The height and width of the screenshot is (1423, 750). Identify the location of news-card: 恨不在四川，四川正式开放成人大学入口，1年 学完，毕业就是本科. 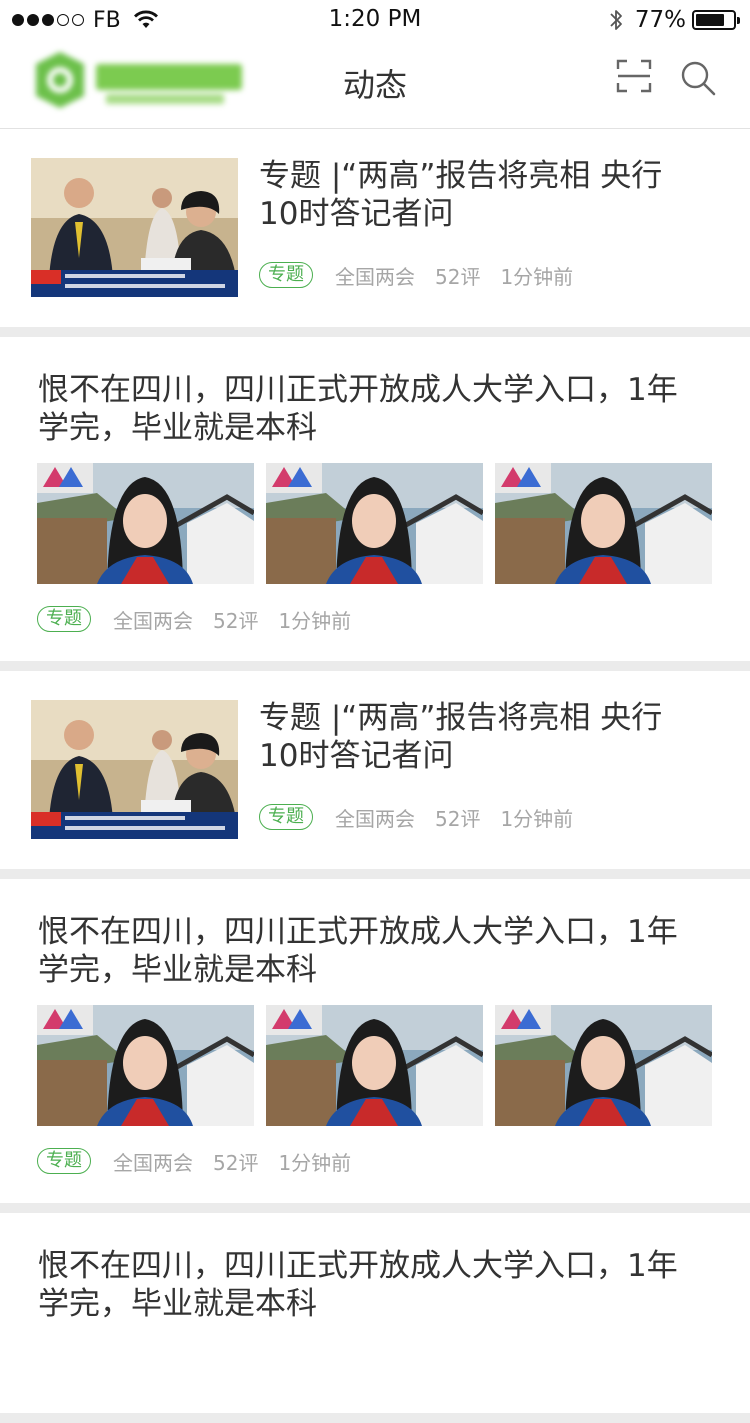
(375, 1313).